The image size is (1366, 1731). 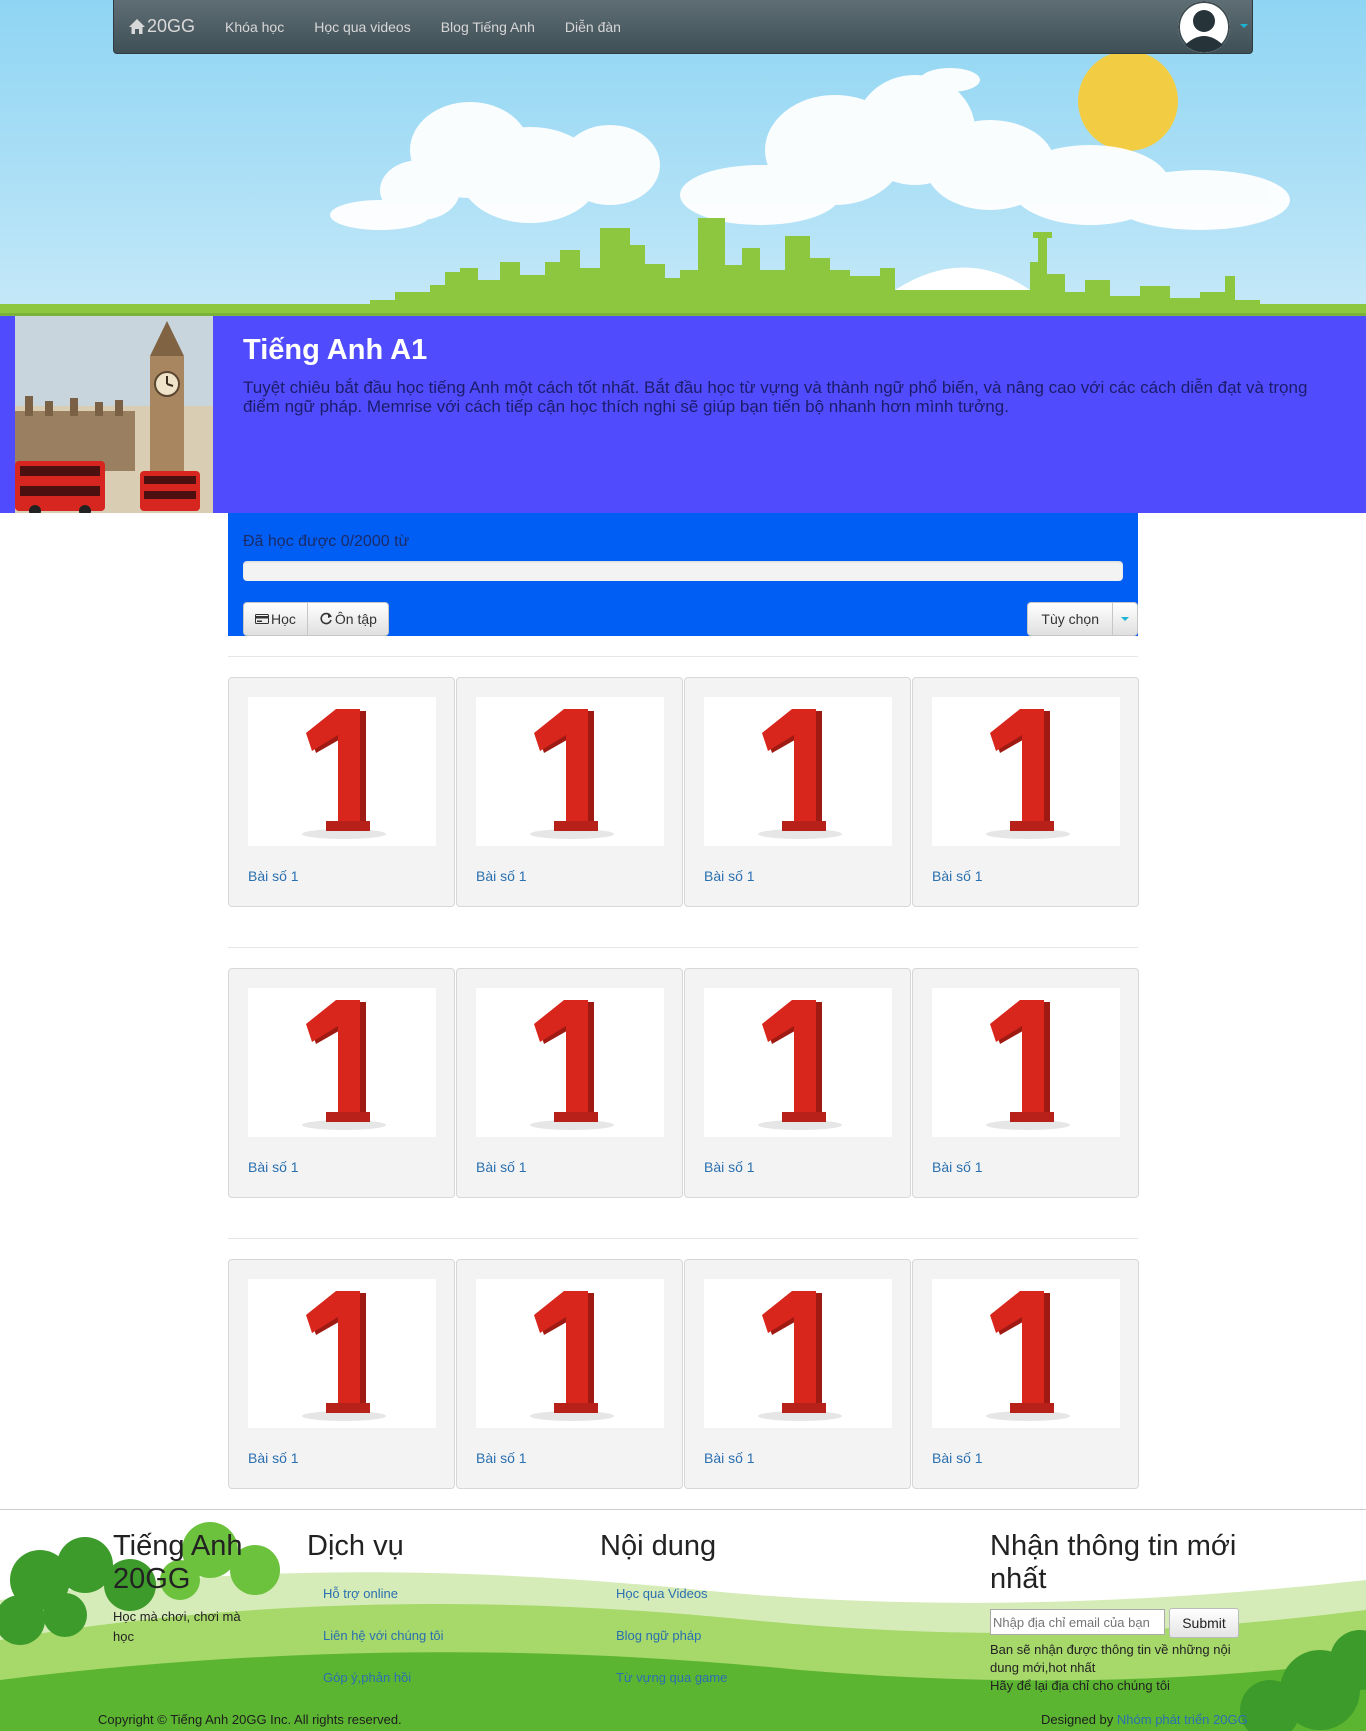 I want to click on home-icon, so click(x=137, y=26).